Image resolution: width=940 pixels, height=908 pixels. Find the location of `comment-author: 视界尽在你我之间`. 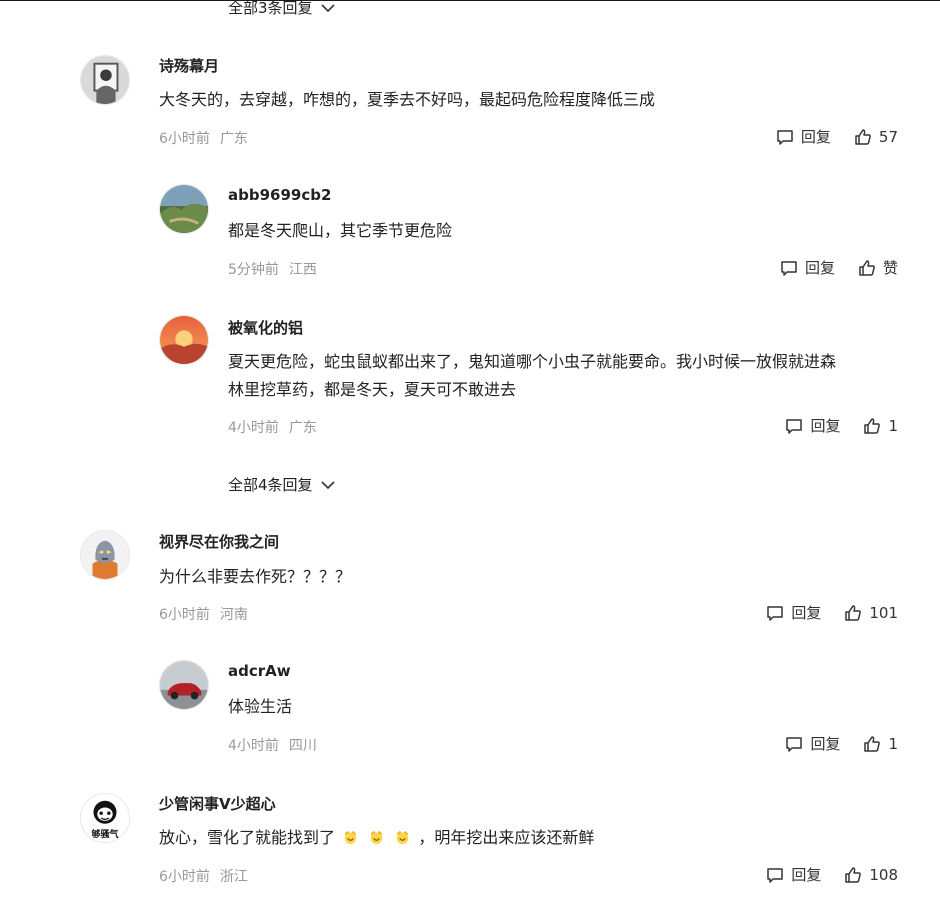

comment-author: 视界尽在你我之间 is located at coordinates (219, 541).